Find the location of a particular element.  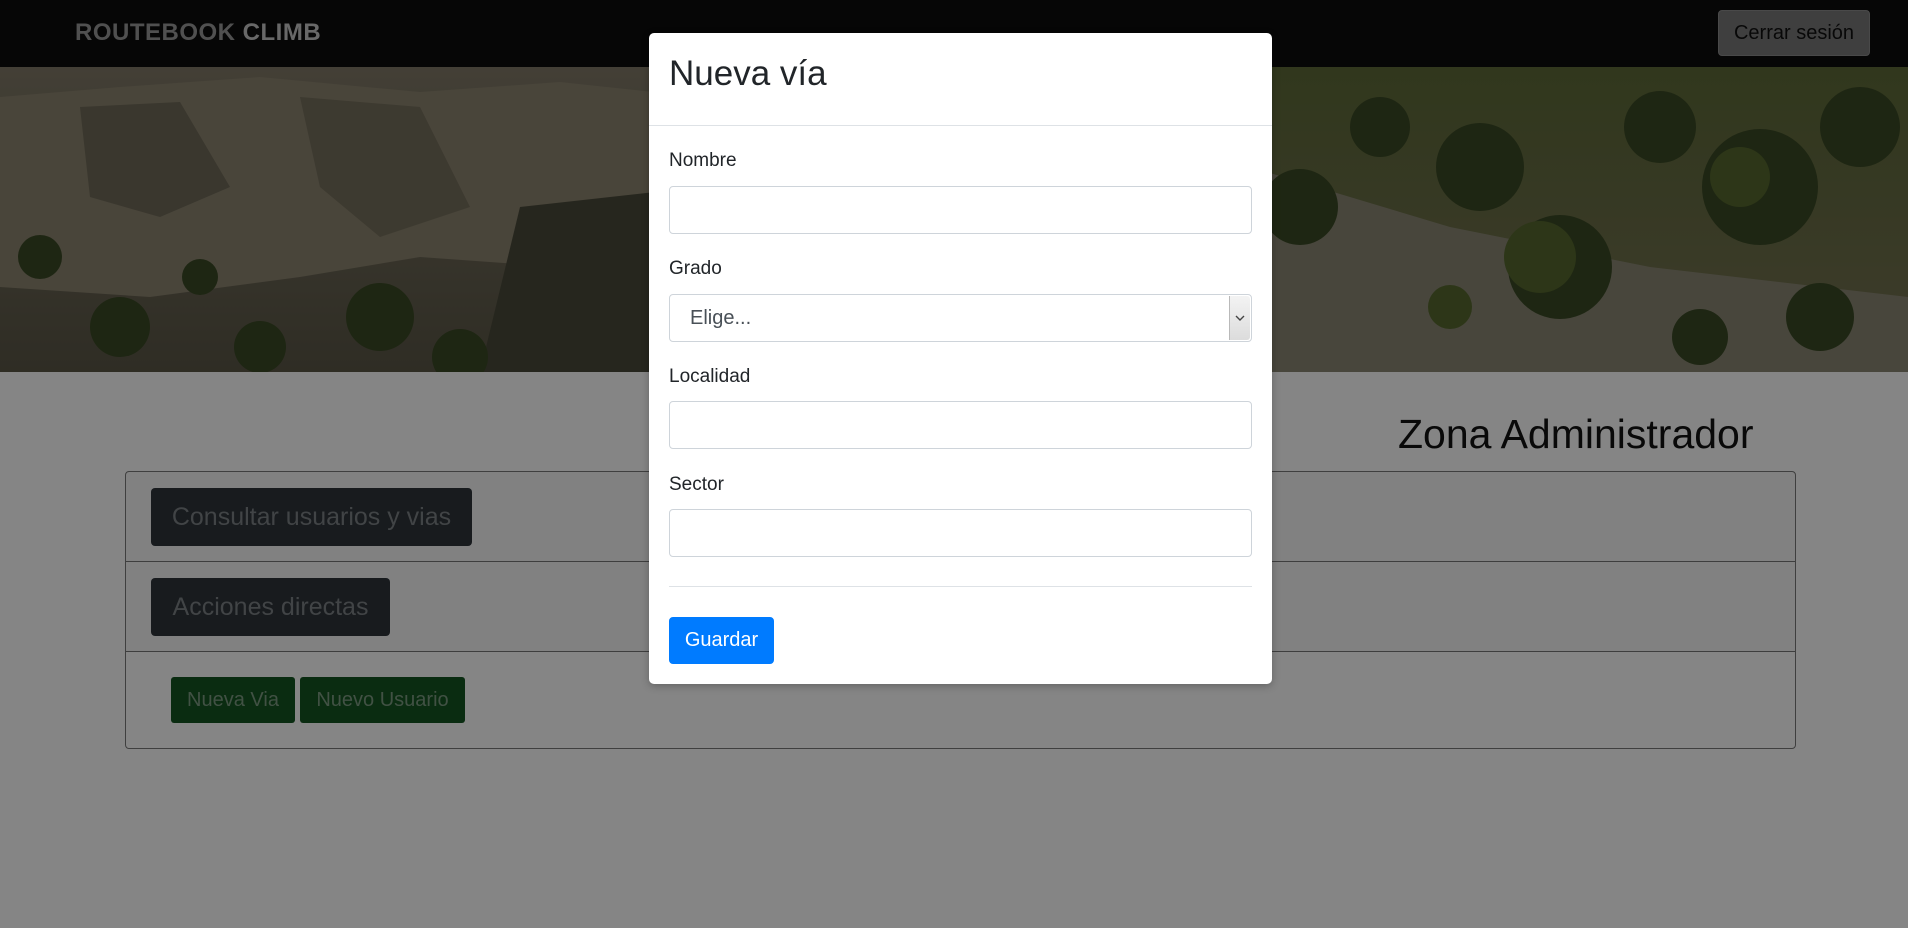

modal-title: Nueva vía is located at coordinates (748, 73).